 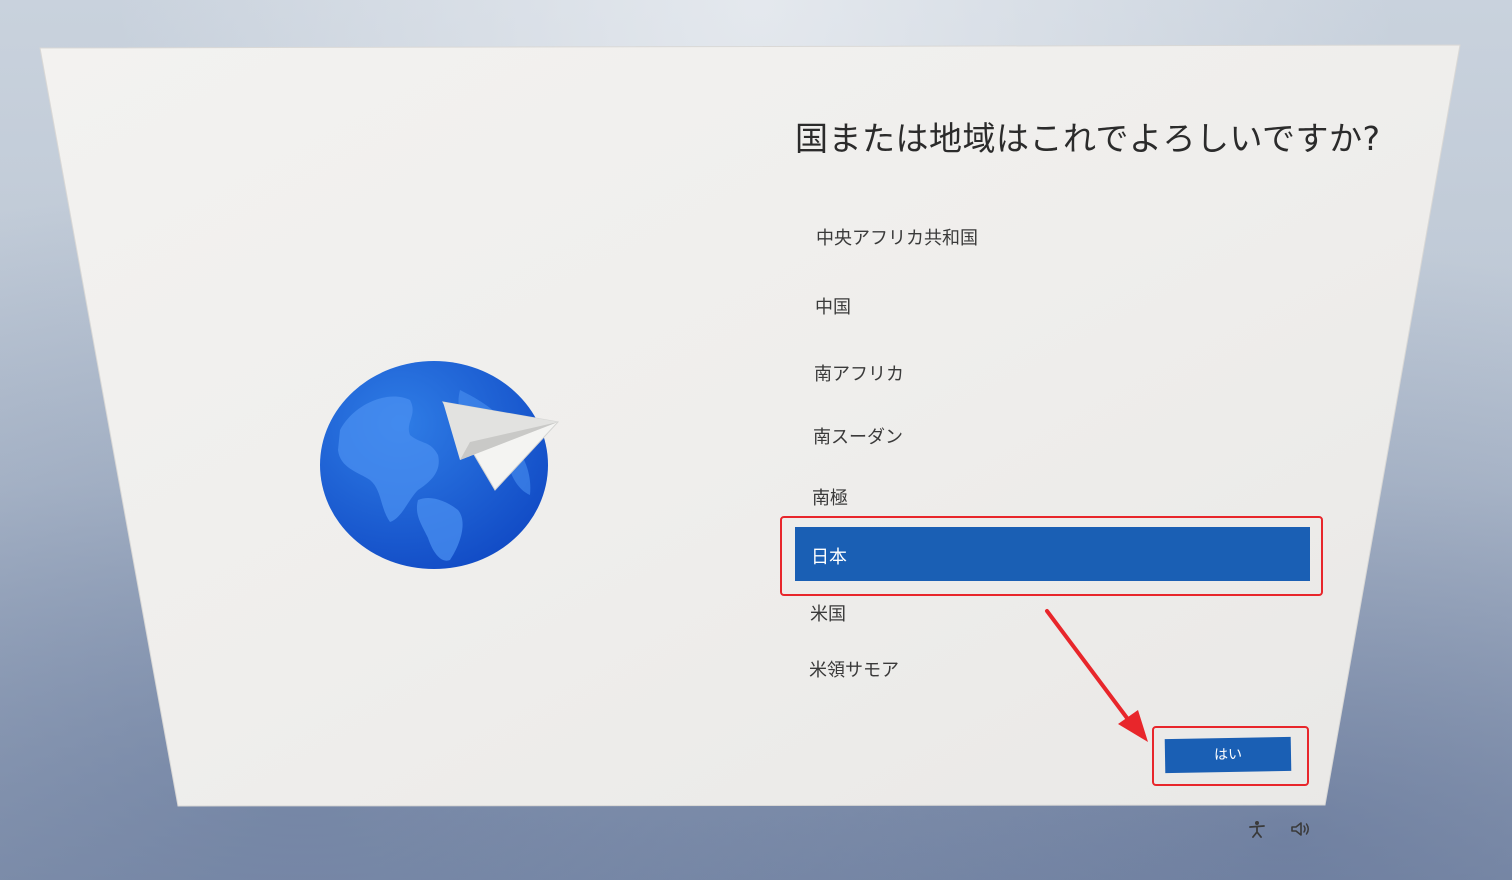 I want to click on country-item: 中央アフリカ共和国, so click(x=897, y=237).